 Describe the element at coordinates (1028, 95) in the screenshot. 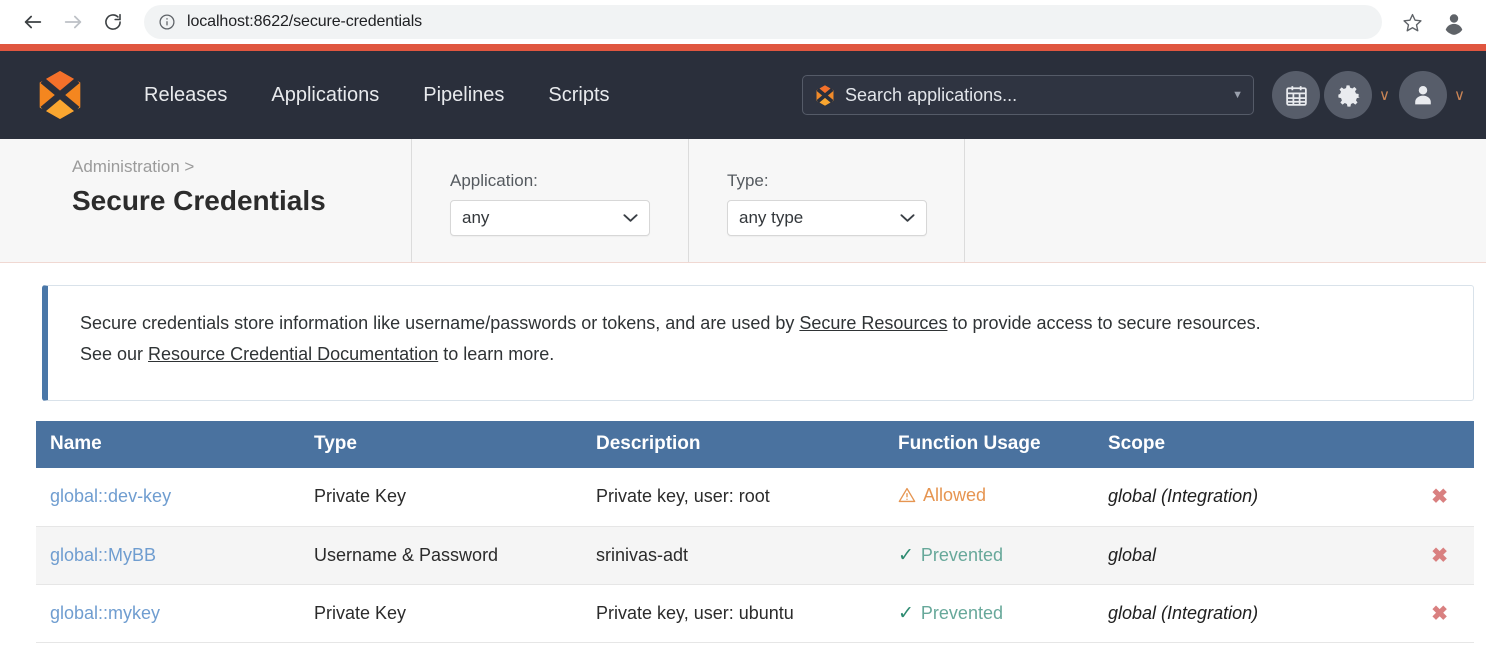

I see `search-applications-input: Search applications... ▼` at that location.